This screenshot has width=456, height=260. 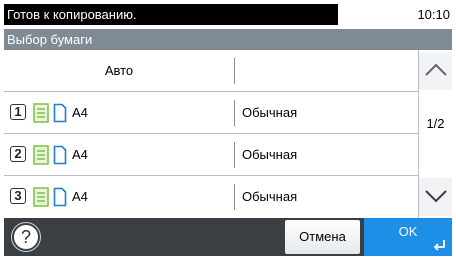 I want to click on ok-button: OK, so click(x=408, y=237).